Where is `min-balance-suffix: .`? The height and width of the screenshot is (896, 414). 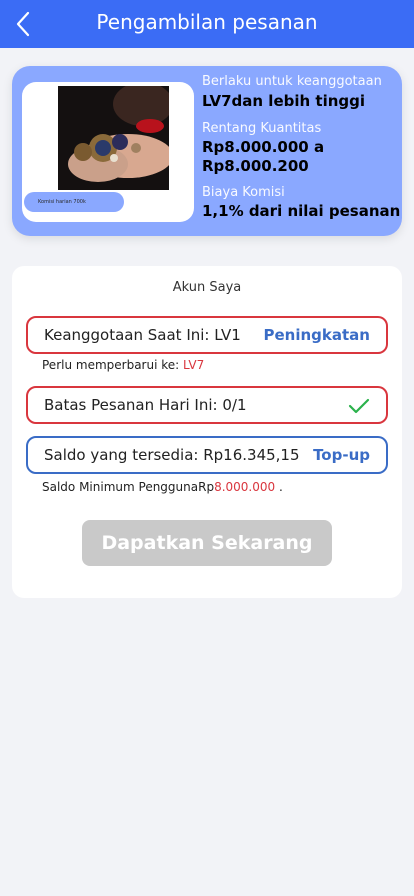 min-balance-suffix: . is located at coordinates (279, 487).